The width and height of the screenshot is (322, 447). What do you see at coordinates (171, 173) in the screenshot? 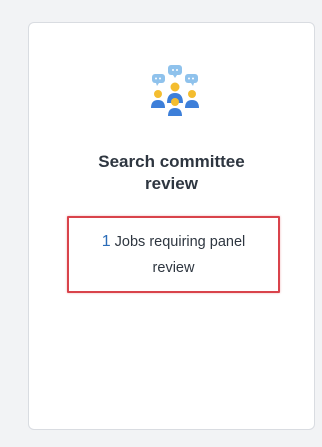
I see `card-title: Search committee review` at bounding box center [171, 173].